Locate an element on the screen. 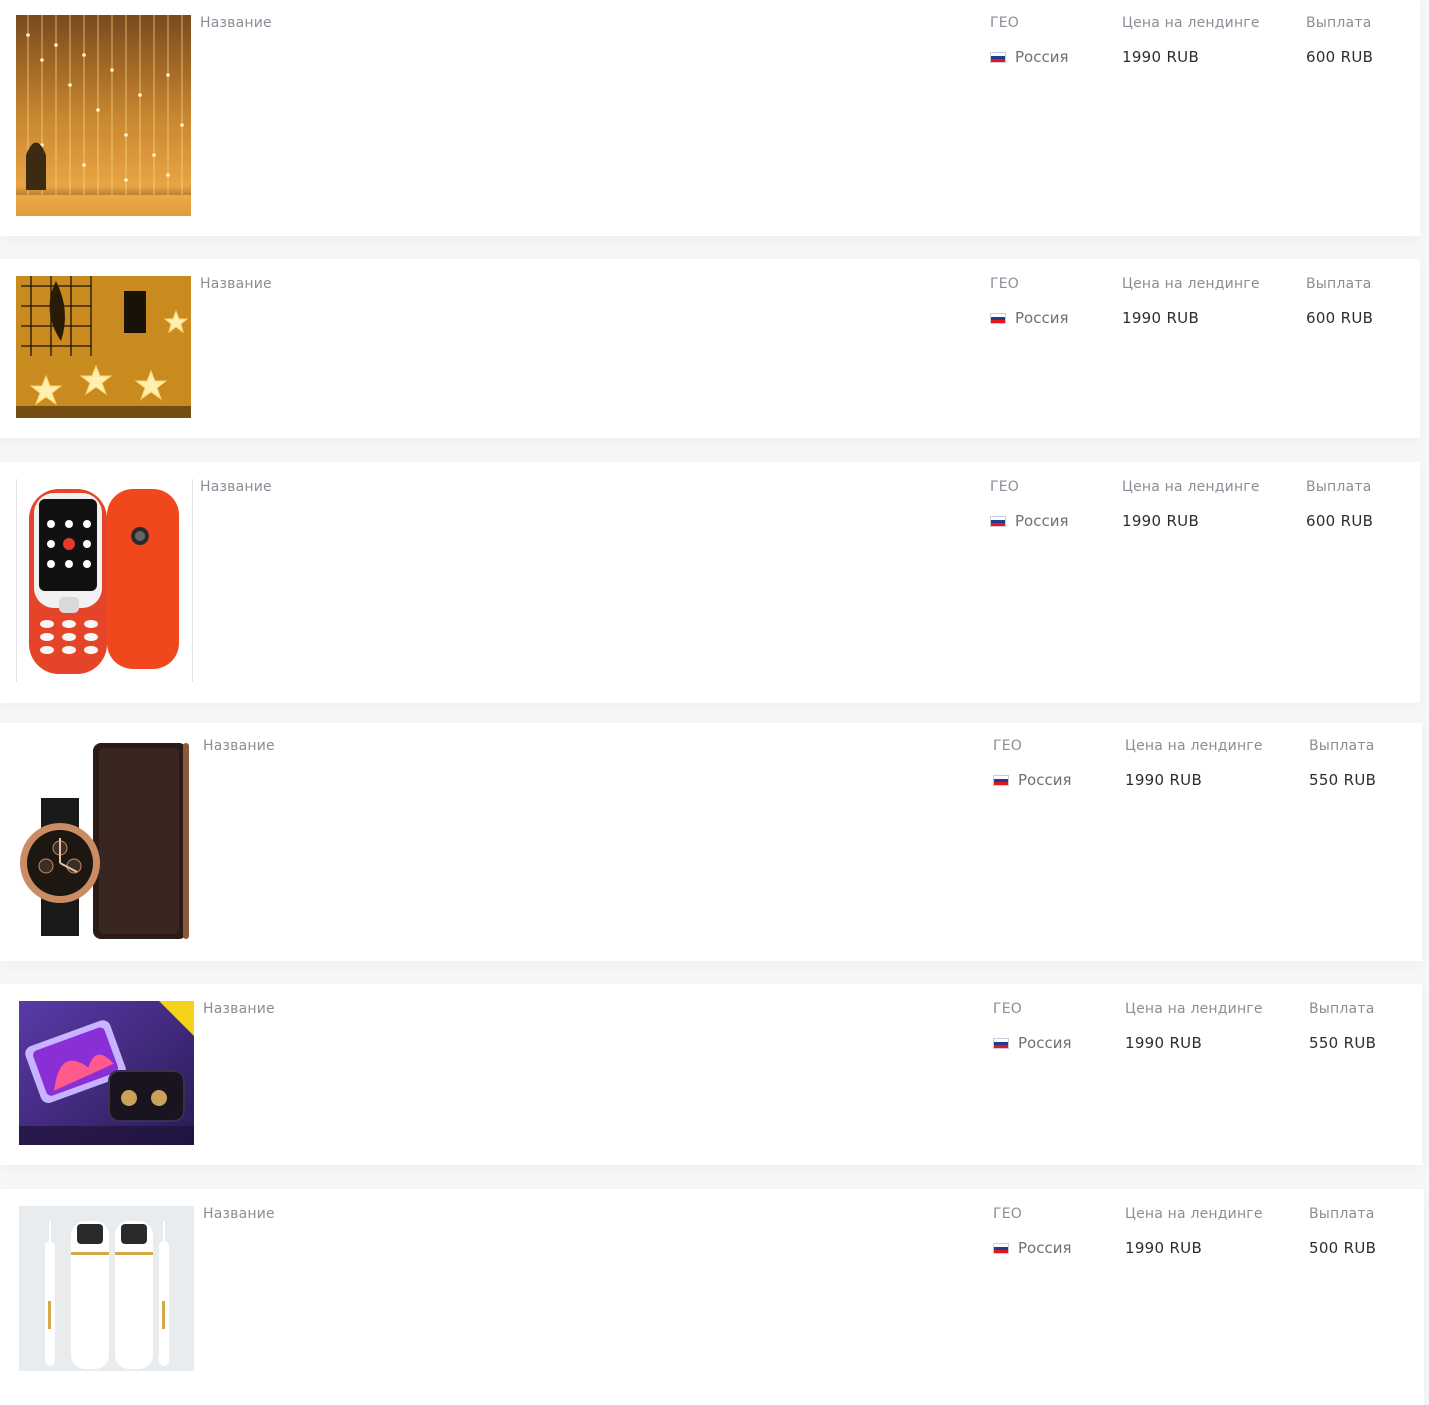  payout-value: 500 RUB is located at coordinates (1343, 1248).